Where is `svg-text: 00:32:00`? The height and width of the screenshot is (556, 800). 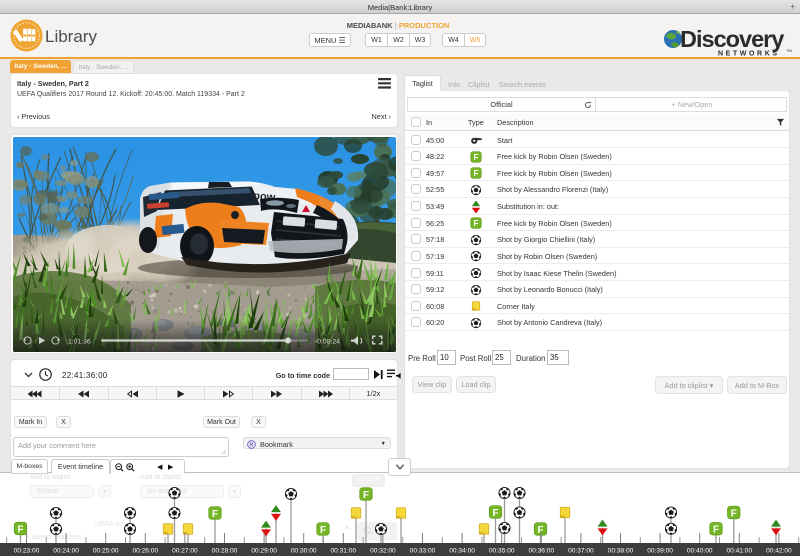
svg-text: 00:32:00 is located at coordinates (383, 551).